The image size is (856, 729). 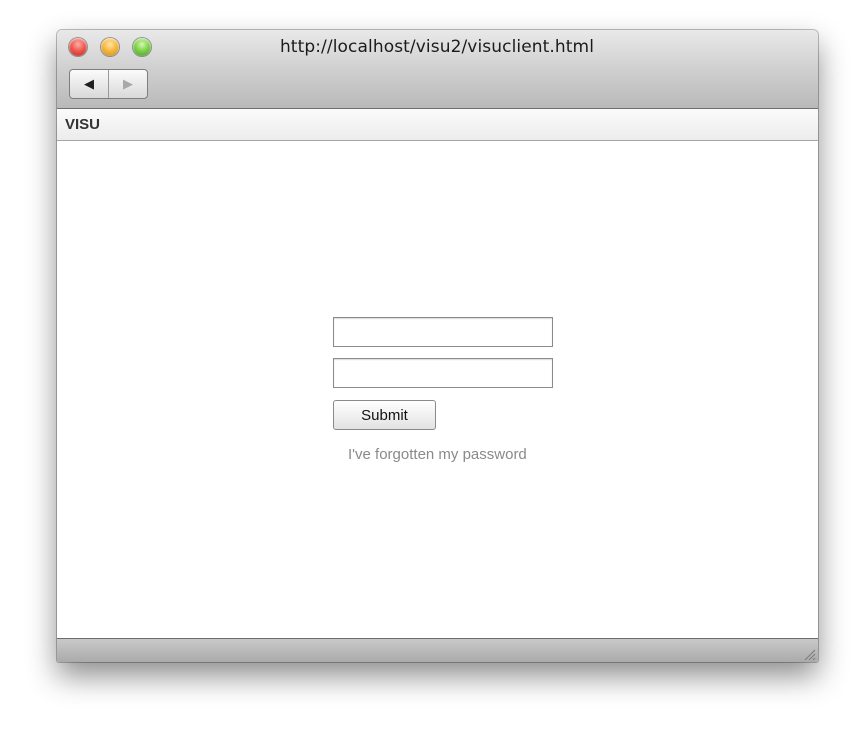 I want to click on navigation-buttons: ◀ ▶, so click(x=108, y=84).